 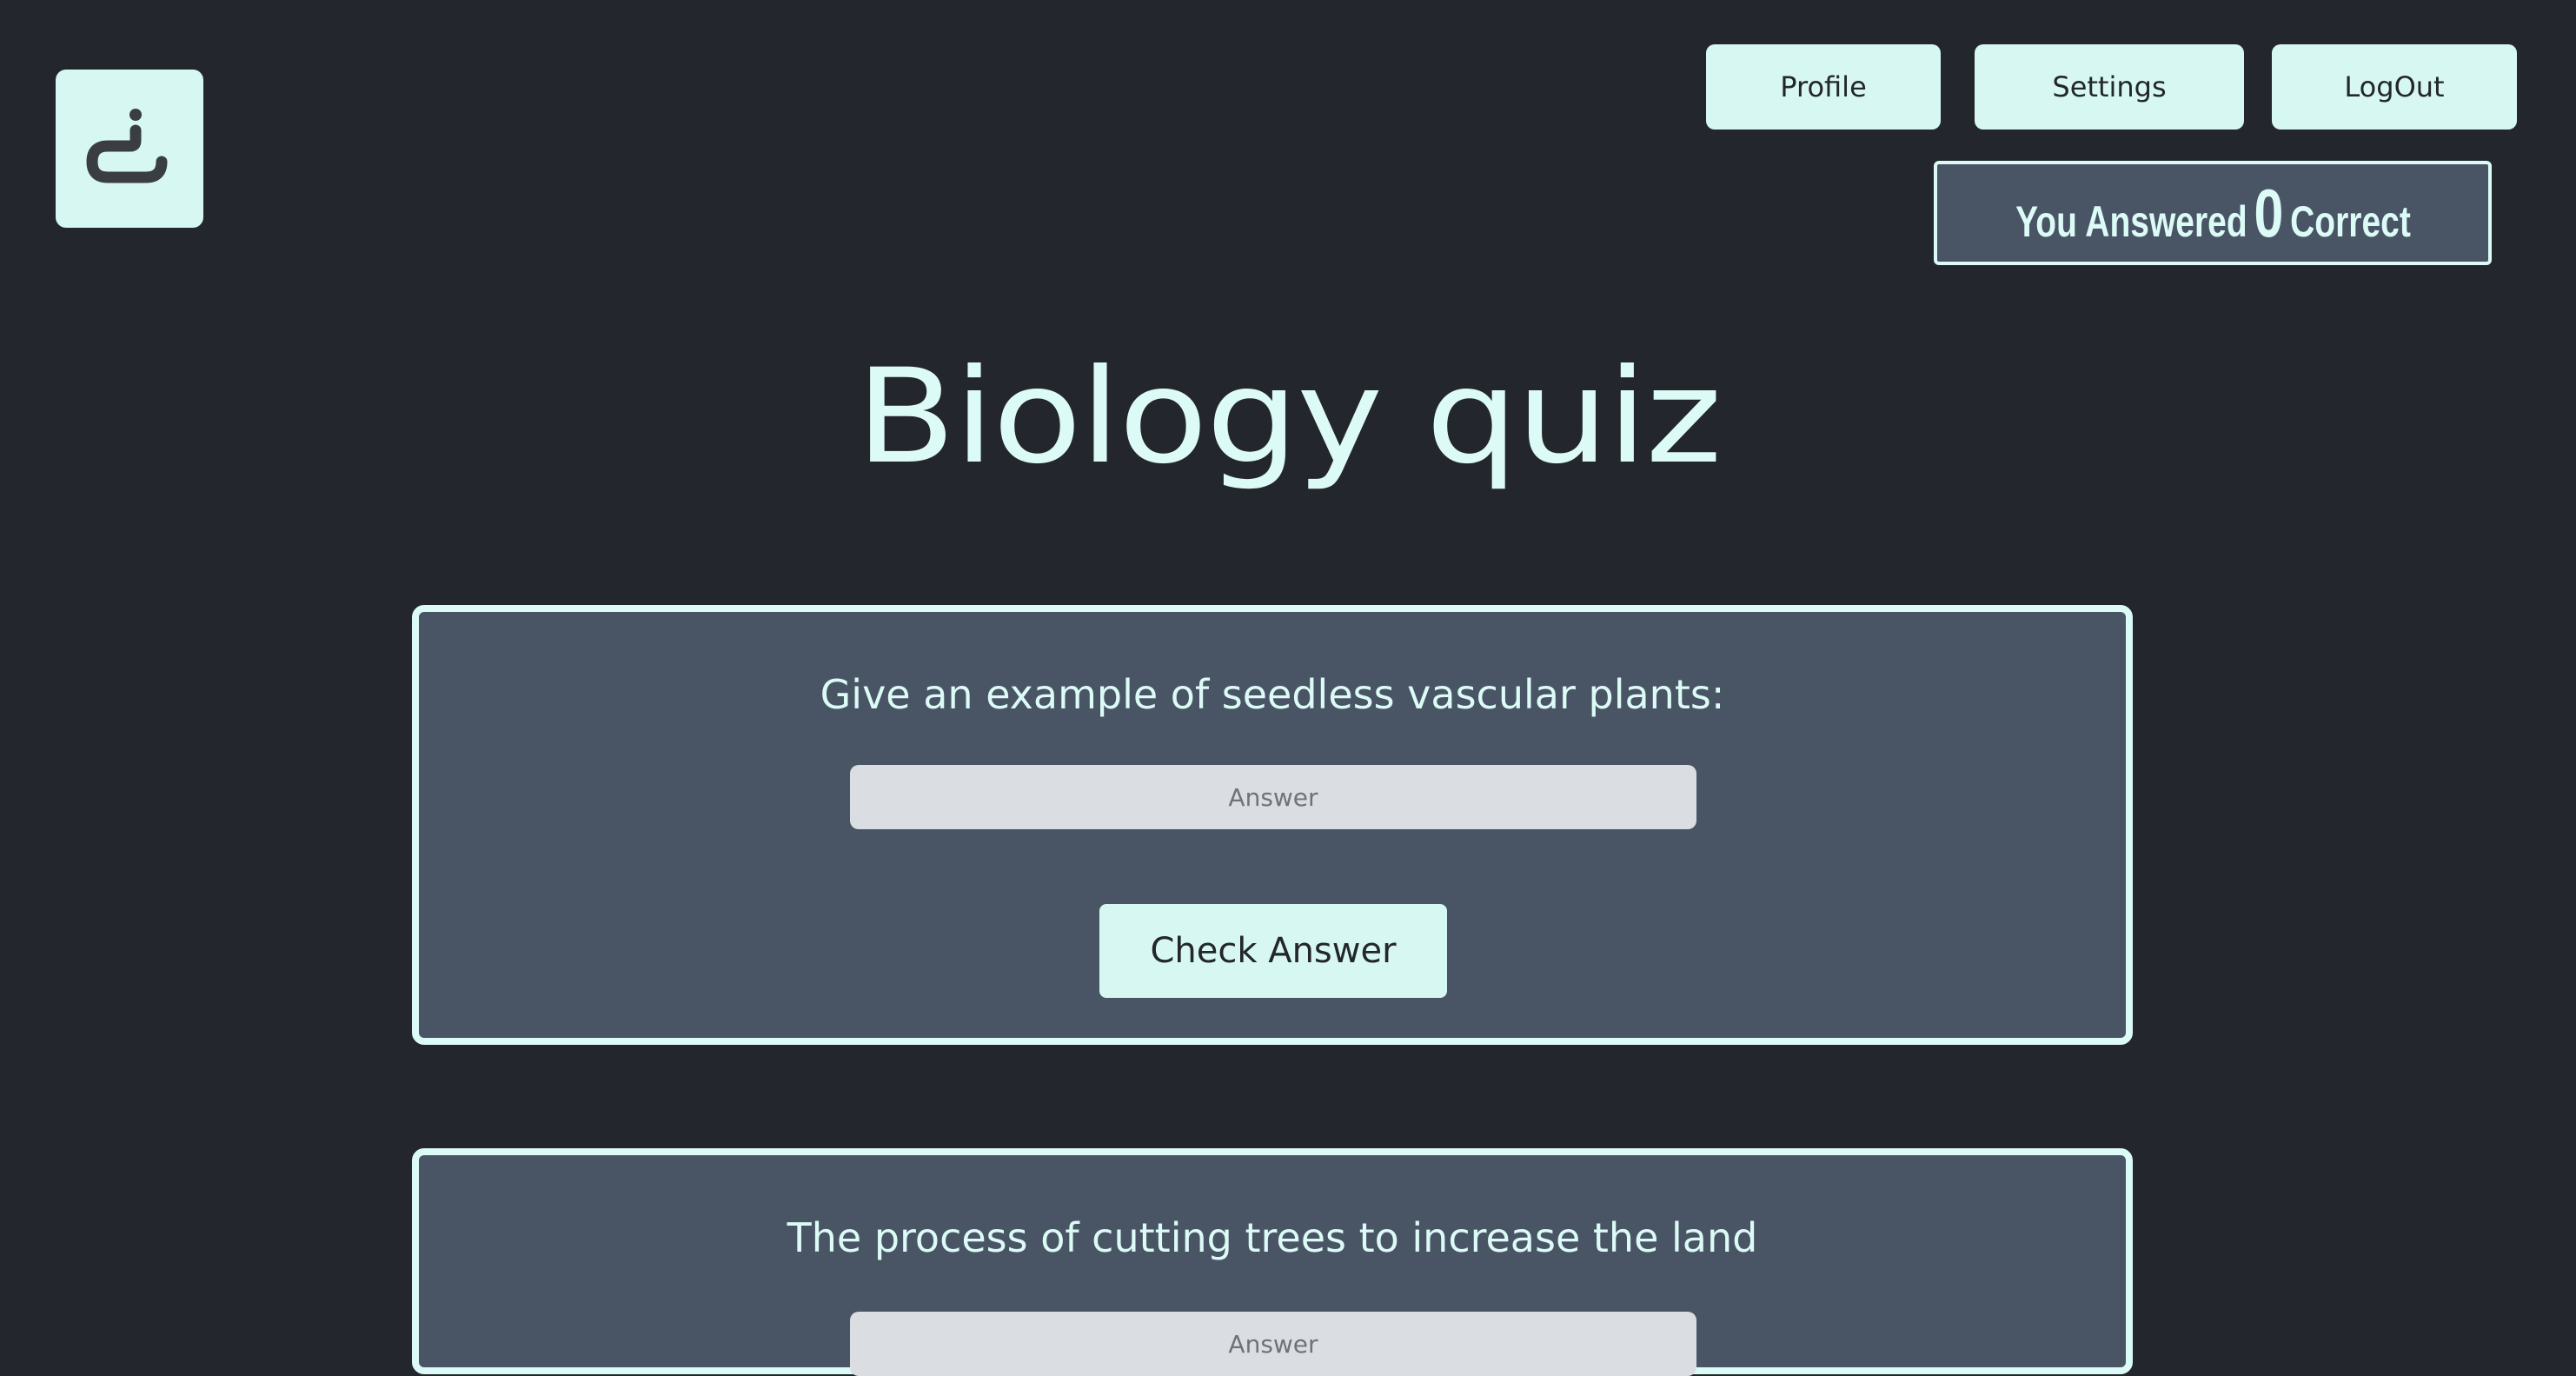 What do you see at coordinates (1823, 87) in the screenshot?
I see `profile-button: Profile` at bounding box center [1823, 87].